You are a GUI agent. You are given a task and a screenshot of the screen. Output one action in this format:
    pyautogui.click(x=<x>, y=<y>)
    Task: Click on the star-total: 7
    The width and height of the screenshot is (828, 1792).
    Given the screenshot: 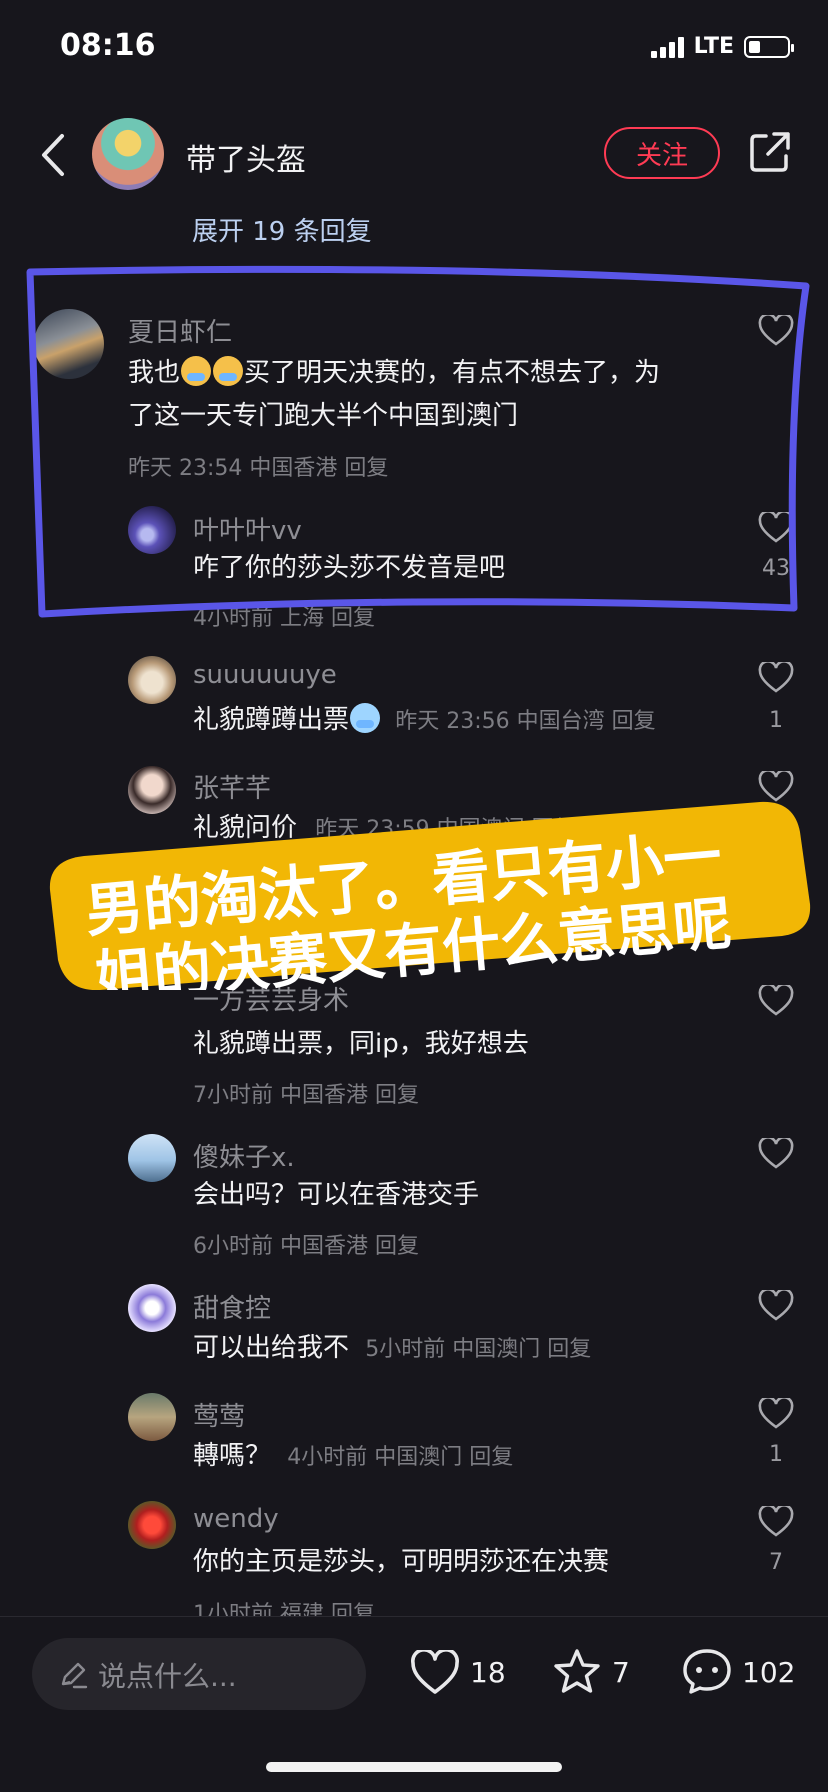 What is the action you would take?
    pyautogui.click(x=621, y=1672)
    